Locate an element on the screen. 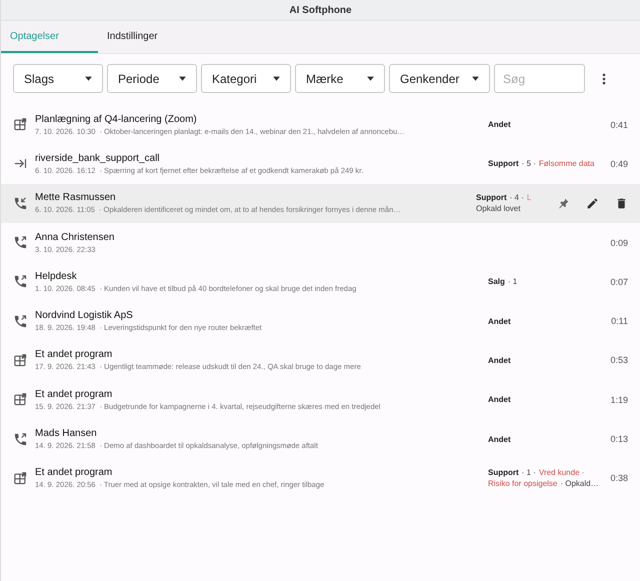 The width and height of the screenshot is (640, 581). recording-title: Planlægning af Q4-lancering (Zoom) is located at coordinates (116, 119).